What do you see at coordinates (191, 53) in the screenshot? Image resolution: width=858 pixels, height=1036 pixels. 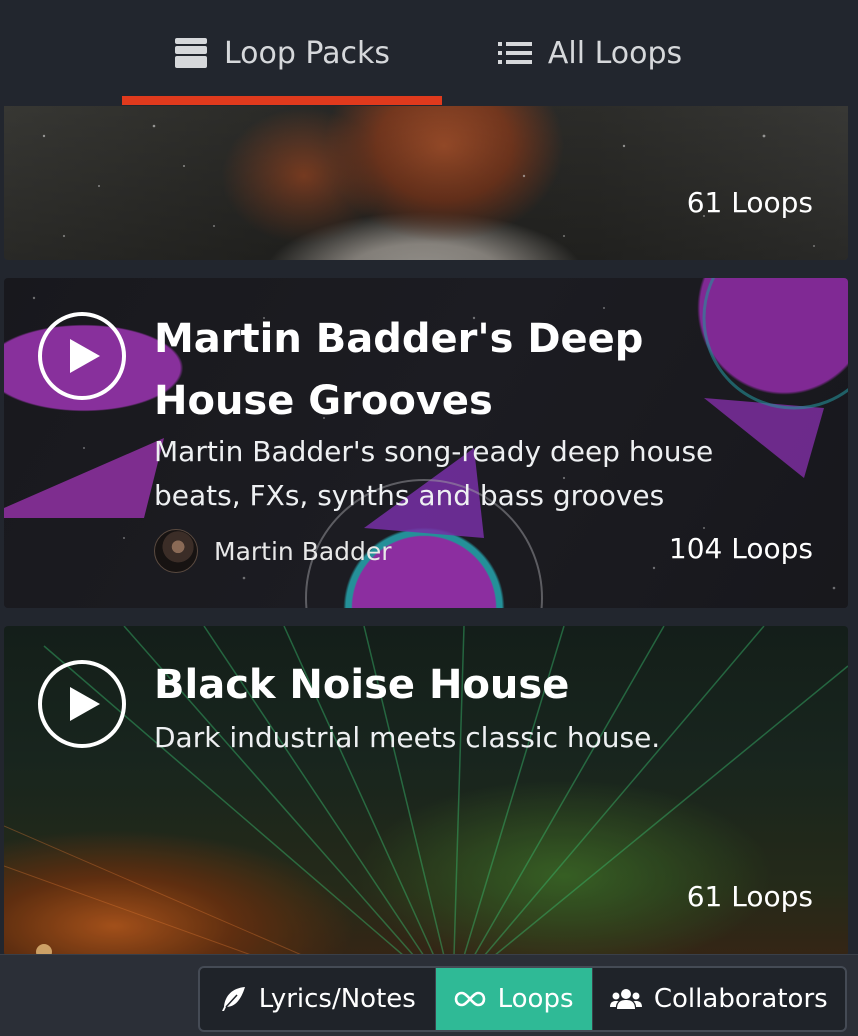 I see `stack-icon` at bounding box center [191, 53].